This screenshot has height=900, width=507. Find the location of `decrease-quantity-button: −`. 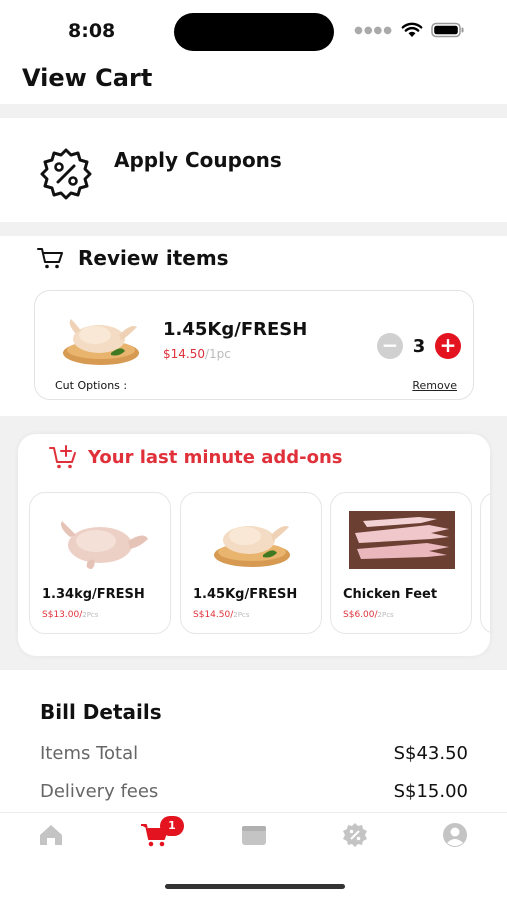

decrease-quantity-button: − is located at coordinates (390, 346).